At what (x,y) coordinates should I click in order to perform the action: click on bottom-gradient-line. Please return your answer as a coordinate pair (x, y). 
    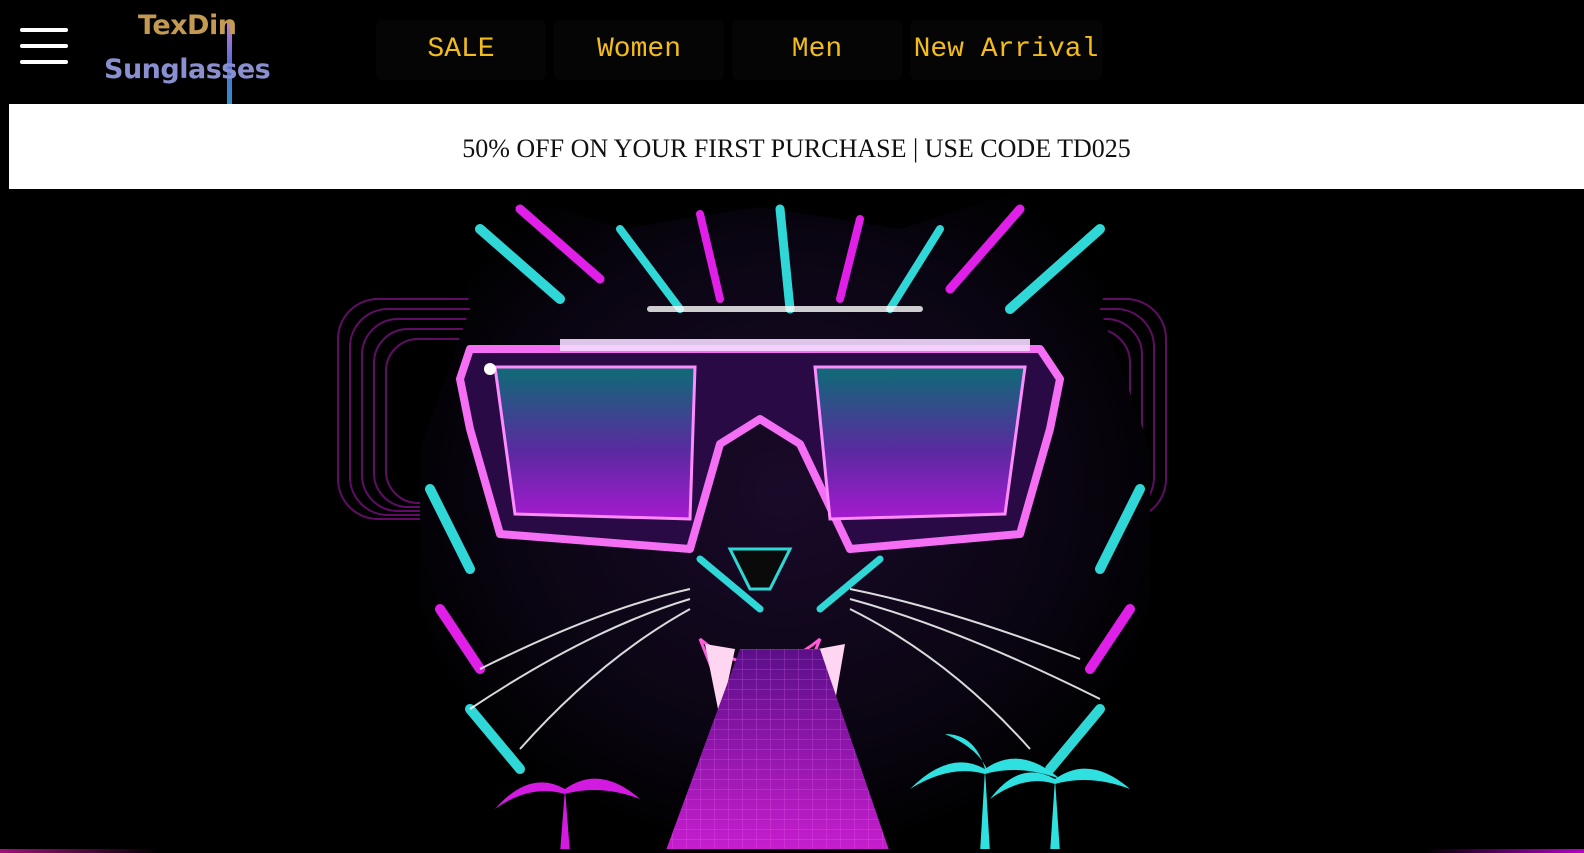
    Looking at the image, I should click on (792, 851).